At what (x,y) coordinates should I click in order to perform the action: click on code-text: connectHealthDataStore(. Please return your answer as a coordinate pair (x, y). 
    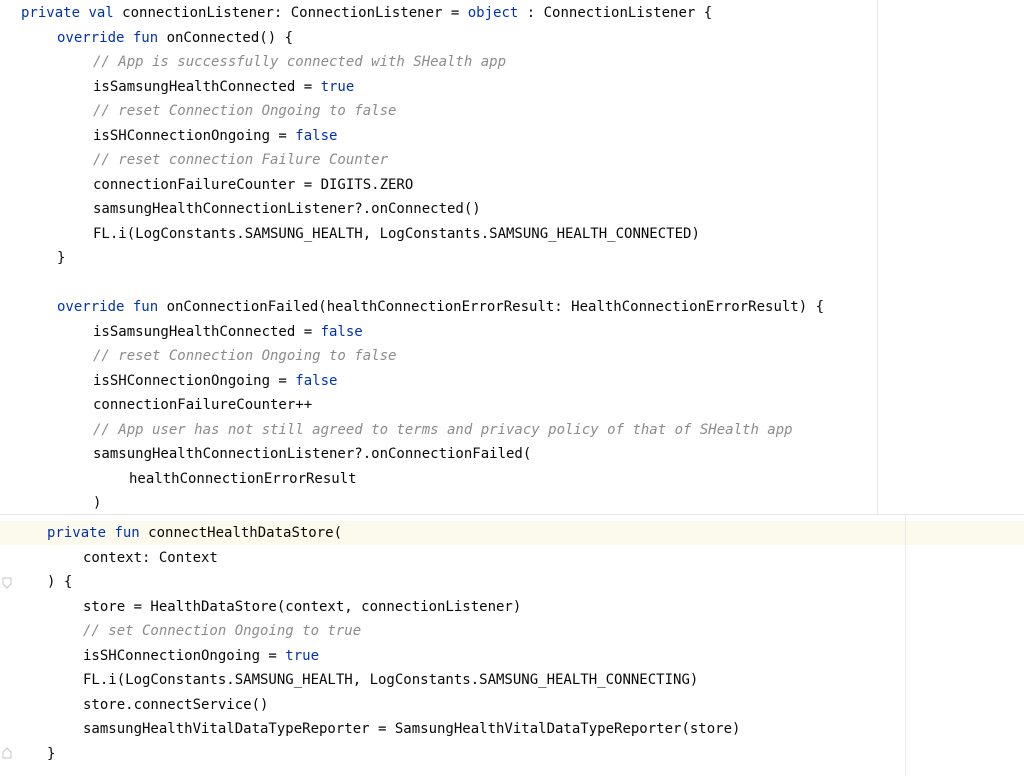
    Looking at the image, I should click on (245, 533).